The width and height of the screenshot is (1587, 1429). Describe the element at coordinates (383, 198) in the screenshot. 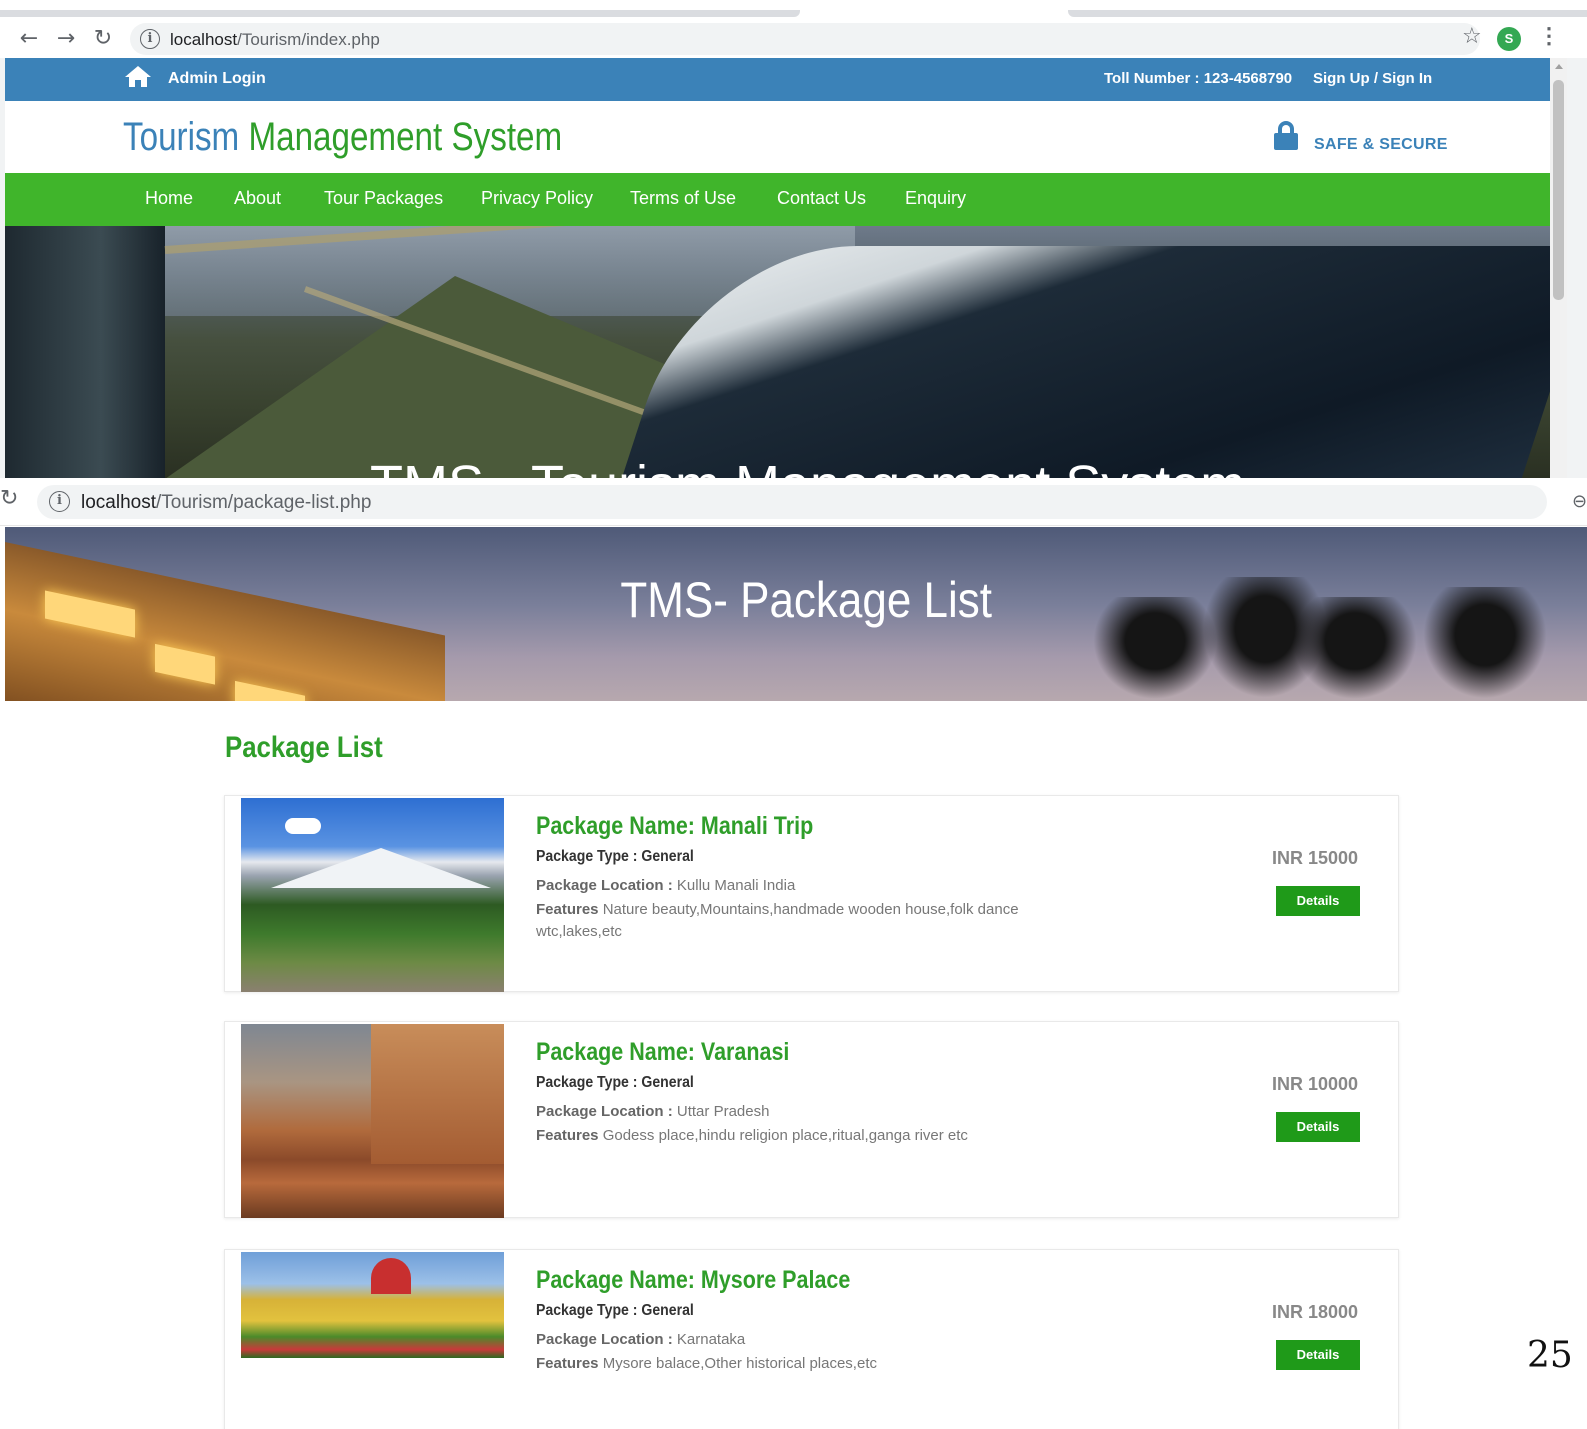

I see `nav-tour-packages: Tour Packages` at that location.